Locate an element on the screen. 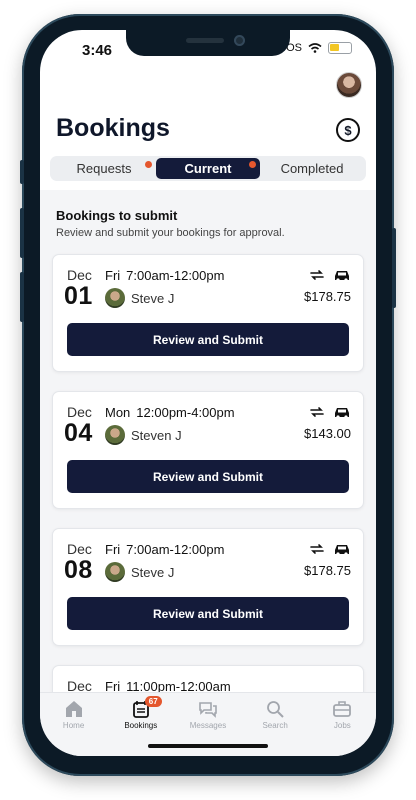 The width and height of the screenshot is (416, 800). volume-down-button is located at coordinates (22, 297).